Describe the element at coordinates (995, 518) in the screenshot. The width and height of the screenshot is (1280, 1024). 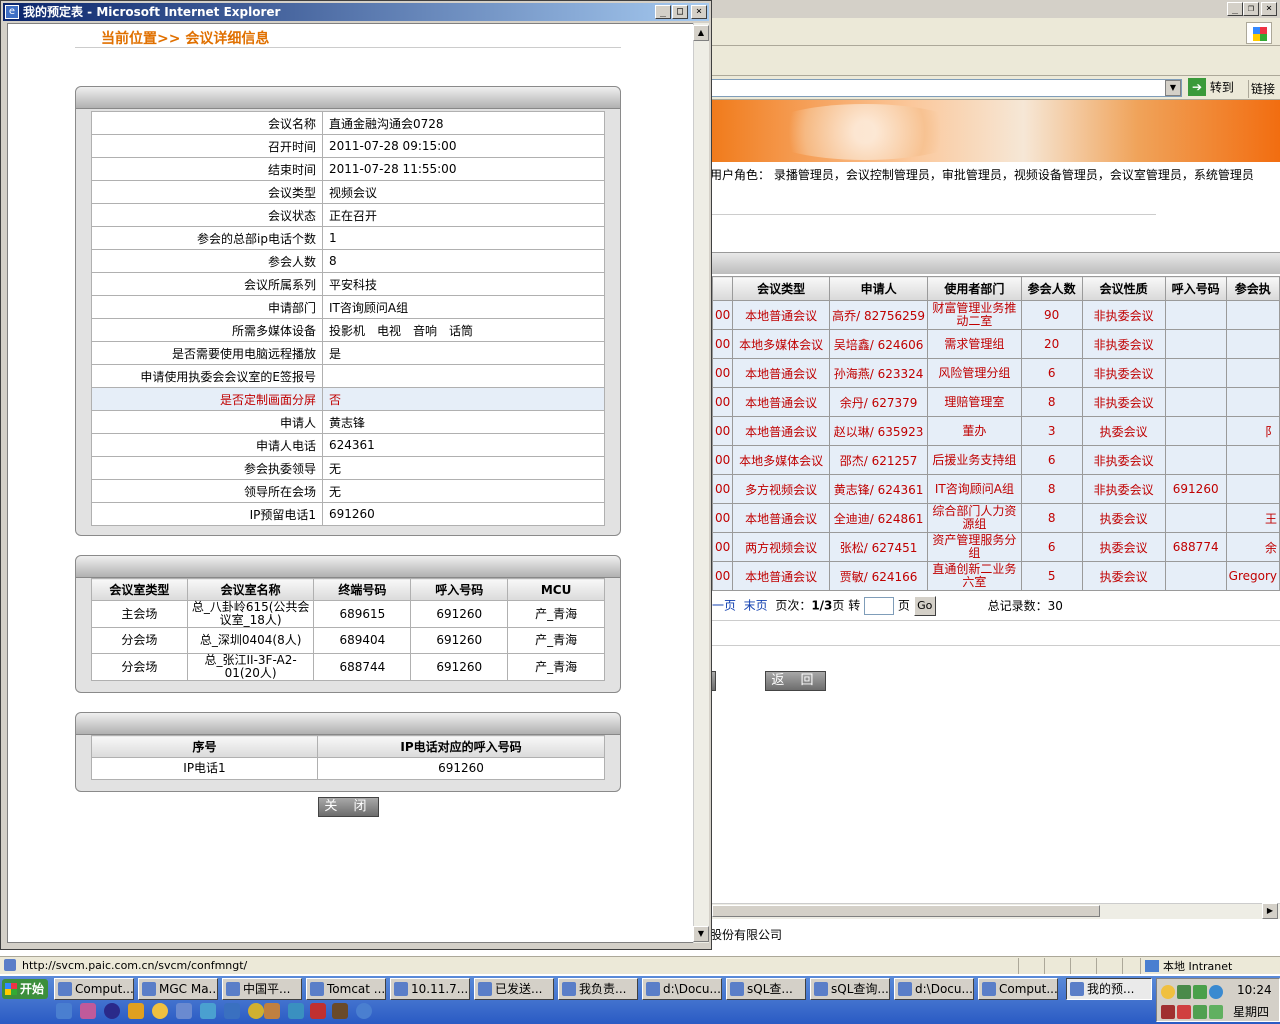
I see `table-row: 00 本地普通会议 全迪迪/ 624861 综合部门人力资源组 8 执委会议 王` at that location.